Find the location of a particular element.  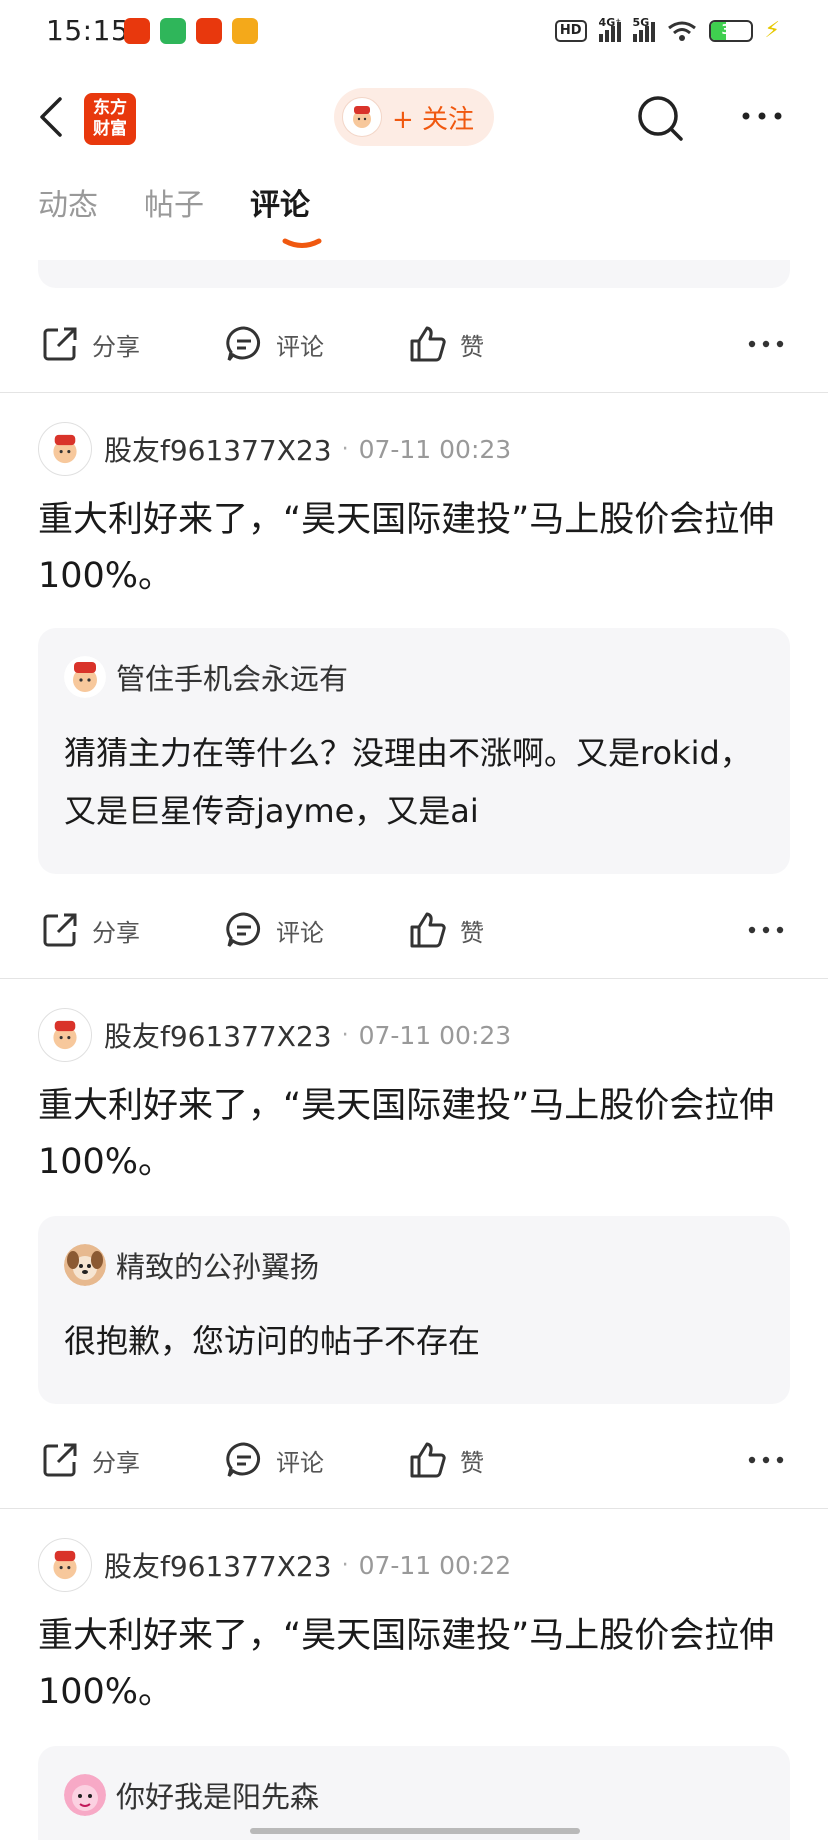

status-time: 15:15 is located at coordinates (88, 30).